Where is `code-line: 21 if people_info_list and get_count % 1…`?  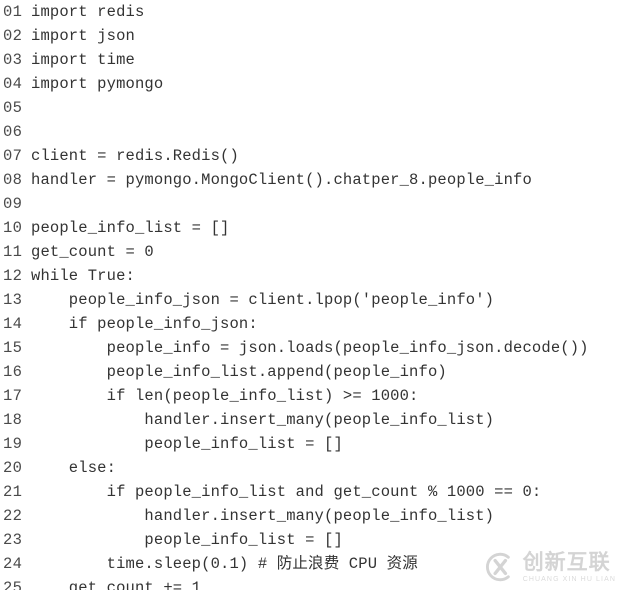
code-line: 21 if people_info_list and get_count % 1… is located at coordinates (312, 492).